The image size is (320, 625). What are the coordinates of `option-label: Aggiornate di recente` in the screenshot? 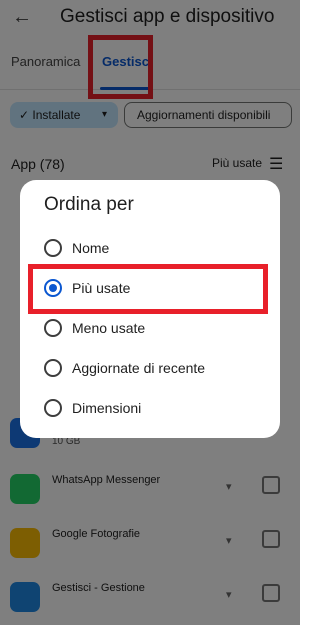 It's located at (139, 368).